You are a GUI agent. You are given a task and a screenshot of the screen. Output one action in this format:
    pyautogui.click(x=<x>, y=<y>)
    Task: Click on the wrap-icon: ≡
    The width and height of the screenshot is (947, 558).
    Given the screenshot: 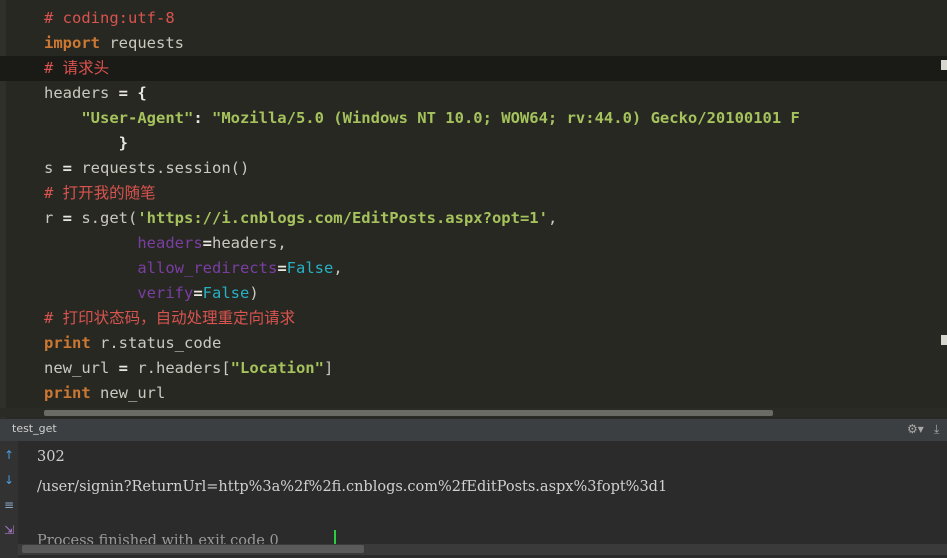 What is the action you would take?
    pyautogui.click(x=9, y=505)
    